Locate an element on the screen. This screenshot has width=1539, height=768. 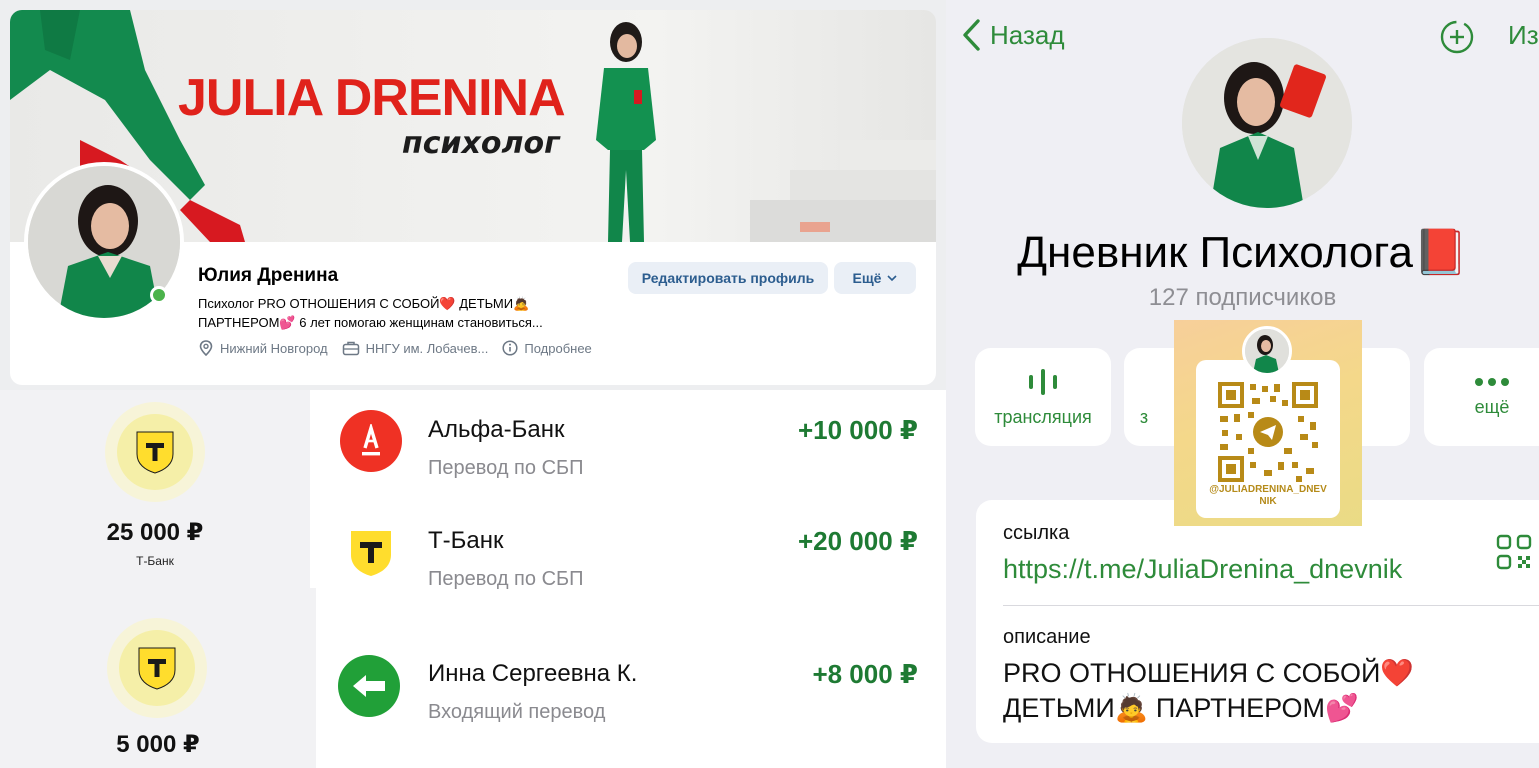
info-icon is located at coordinates (510, 348).